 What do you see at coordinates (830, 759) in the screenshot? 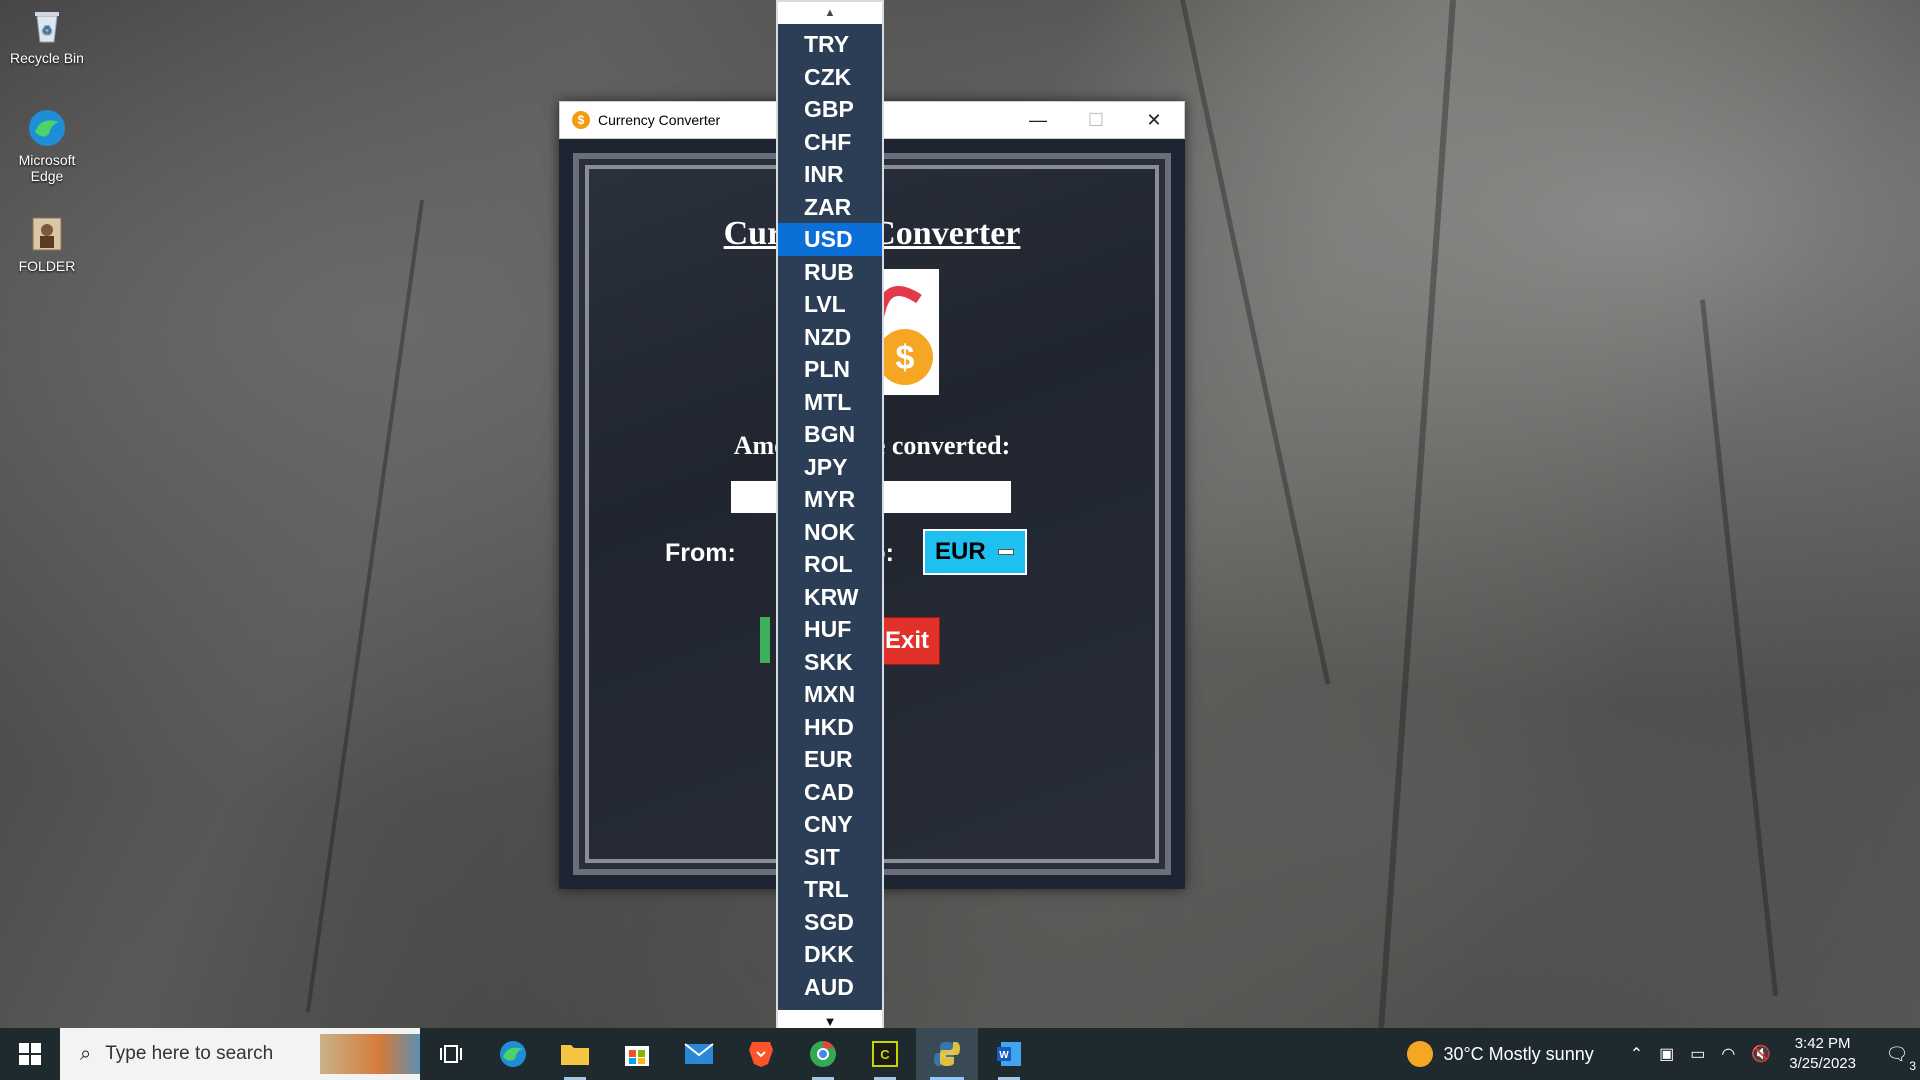
I see `currency-option: EUR` at bounding box center [830, 759].